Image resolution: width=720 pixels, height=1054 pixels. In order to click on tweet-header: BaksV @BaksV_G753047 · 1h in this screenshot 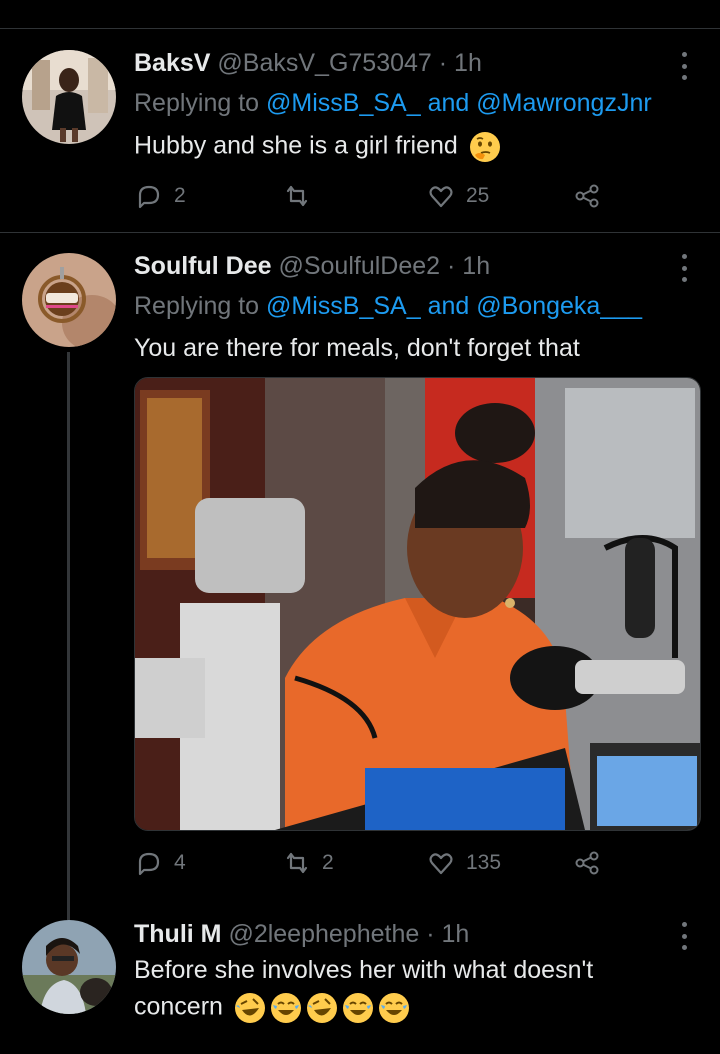, I will do `click(308, 63)`.